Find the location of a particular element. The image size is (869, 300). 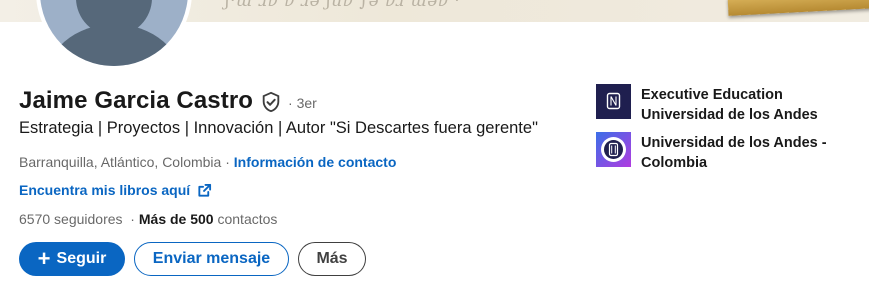

follow-label: Seguir is located at coordinates (81, 258).